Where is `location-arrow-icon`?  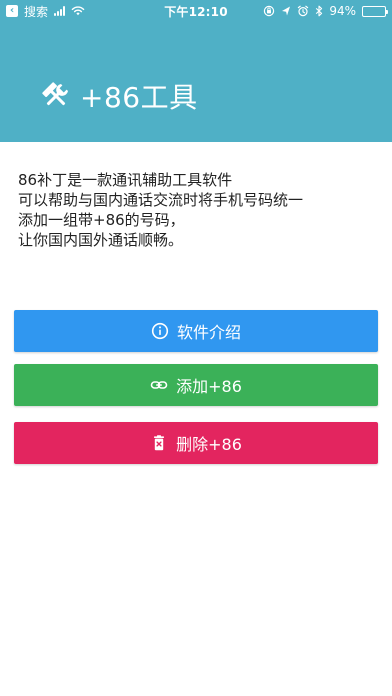
location-arrow-icon is located at coordinates (286, 11).